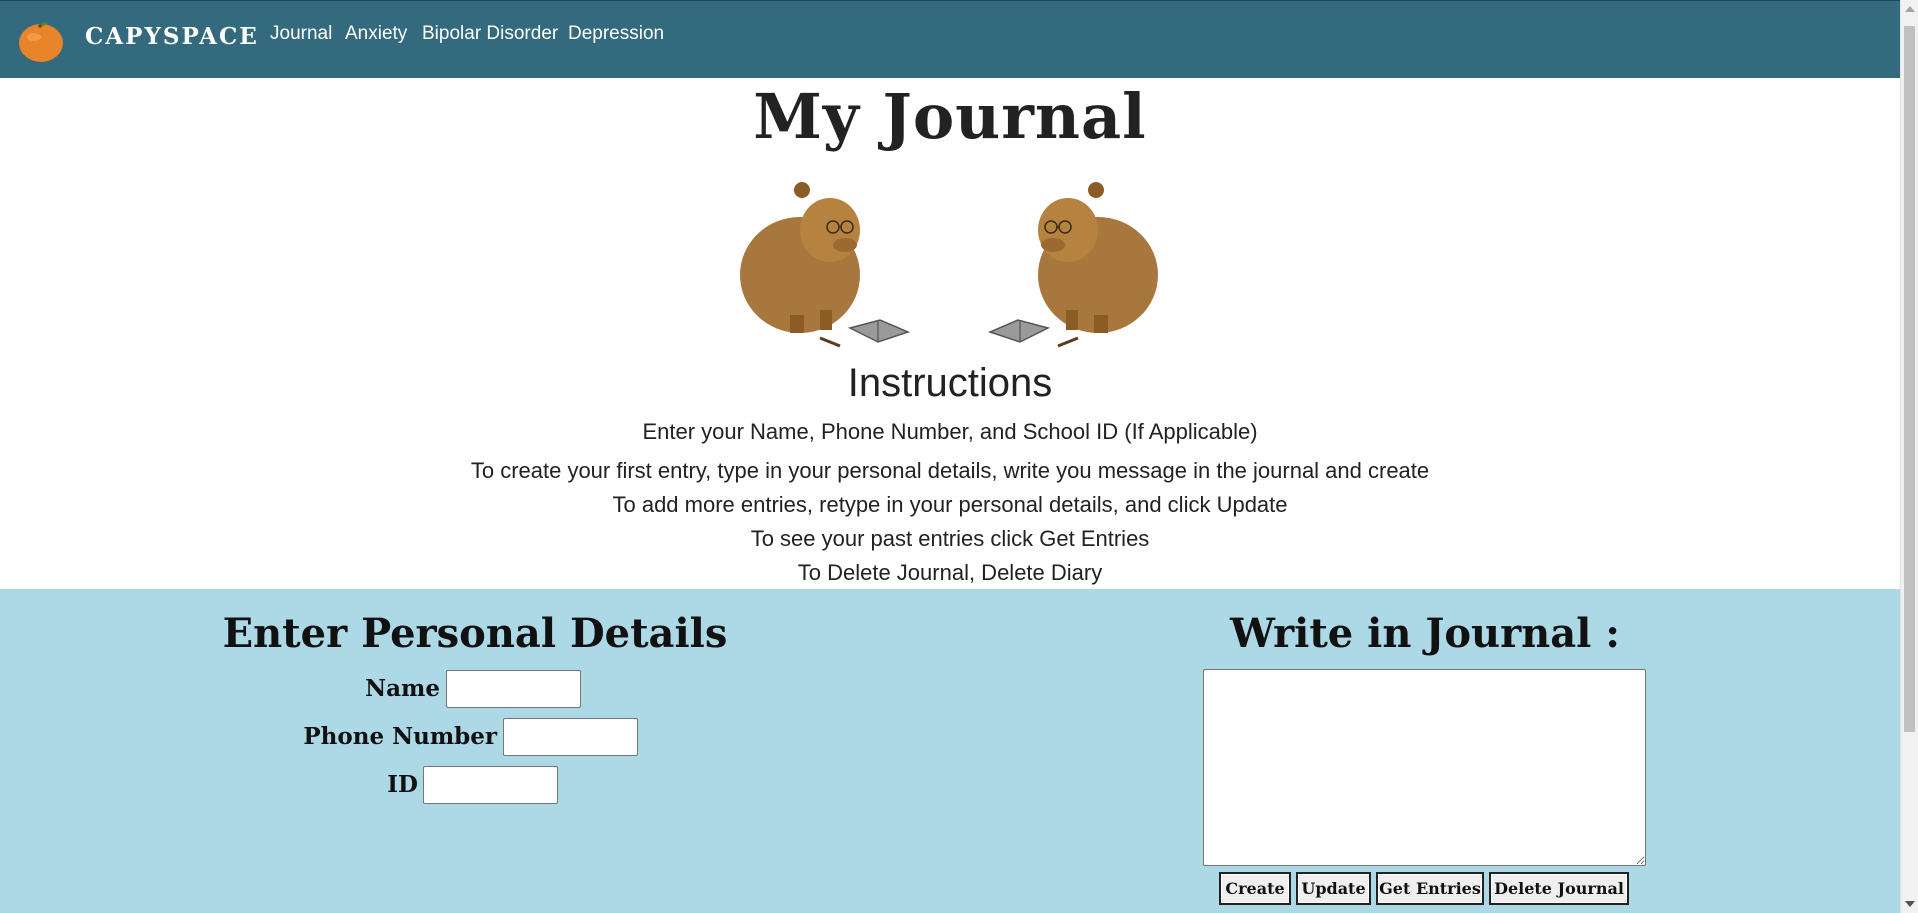 Image resolution: width=1918 pixels, height=913 pixels. What do you see at coordinates (1430, 888) in the screenshot?
I see `get-entries-button: Get Entries` at bounding box center [1430, 888].